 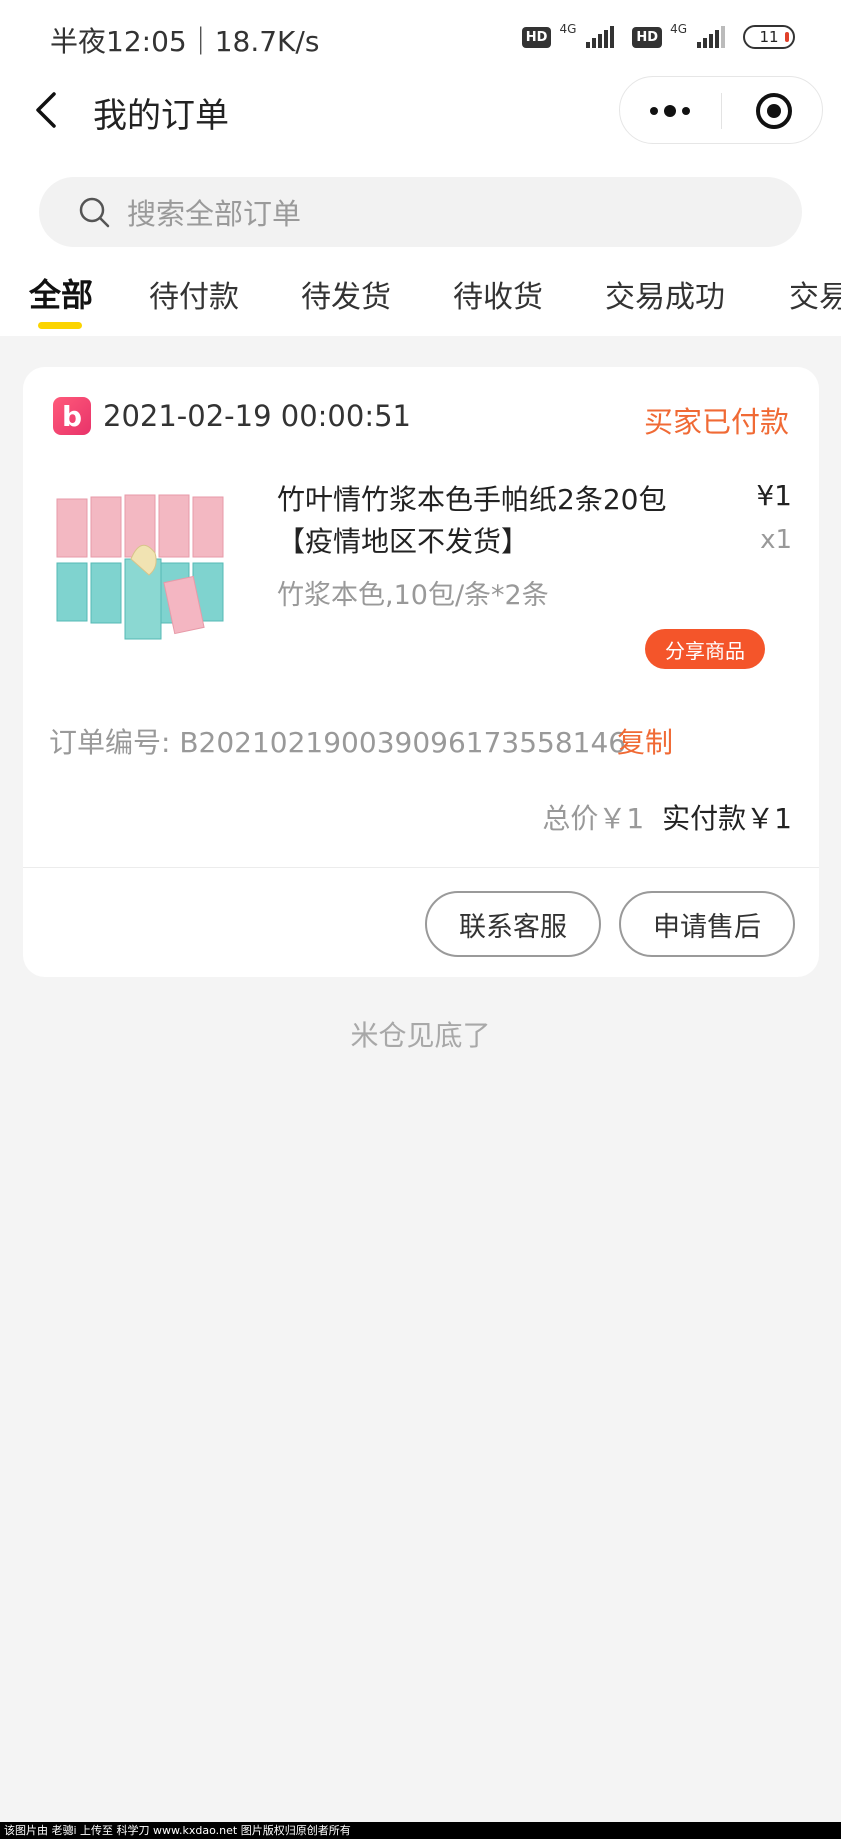 I want to click on search-input: 搜索全部订单, so click(x=420, y=212).